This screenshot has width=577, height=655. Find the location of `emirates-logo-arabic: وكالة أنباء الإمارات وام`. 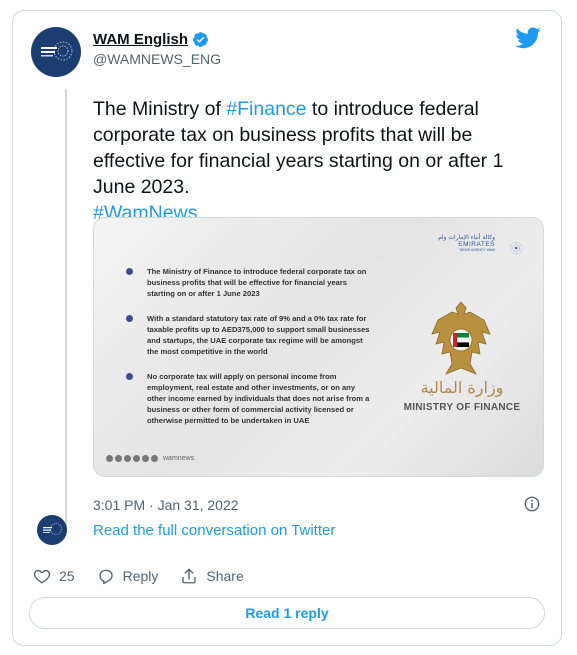

emirates-logo-arabic: وكالة أنباء الإمارات وام is located at coordinates (466, 237).